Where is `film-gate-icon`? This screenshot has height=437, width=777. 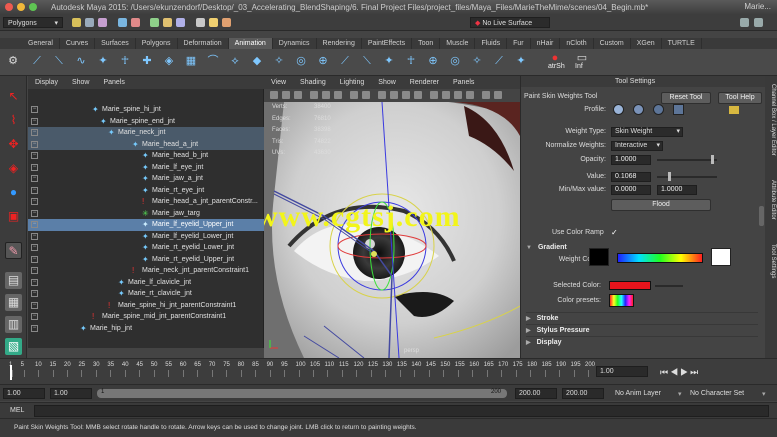 film-gate-icon is located at coordinates (338, 95).